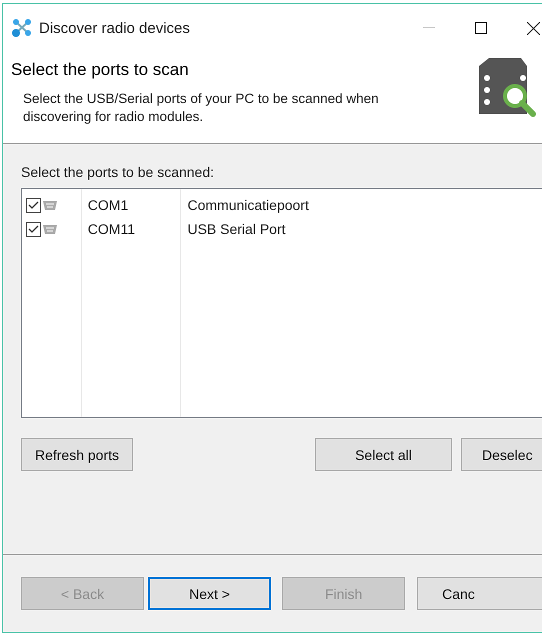 The image size is (542, 637). I want to click on page-description: Select the USB/Serial ports of your PC to be scanned when discovering for radio modules., so click(201, 108).